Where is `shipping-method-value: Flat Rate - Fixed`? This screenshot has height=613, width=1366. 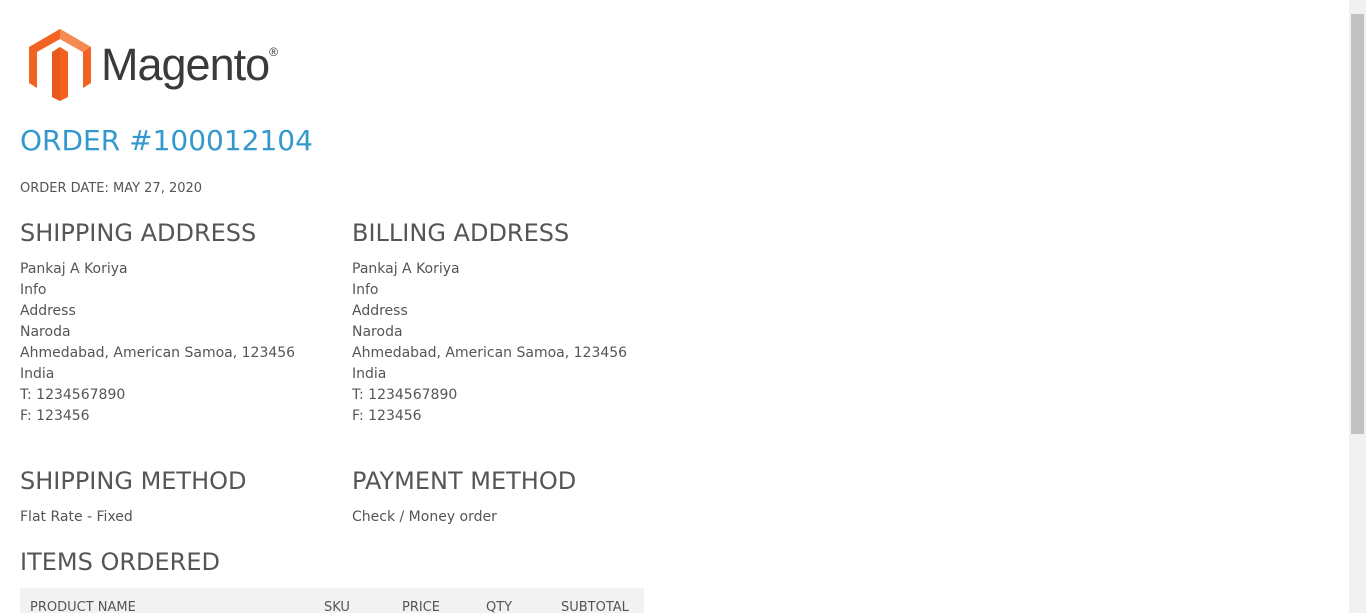
shipping-method-value: Flat Rate - Fixed is located at coordinates (76, 517).